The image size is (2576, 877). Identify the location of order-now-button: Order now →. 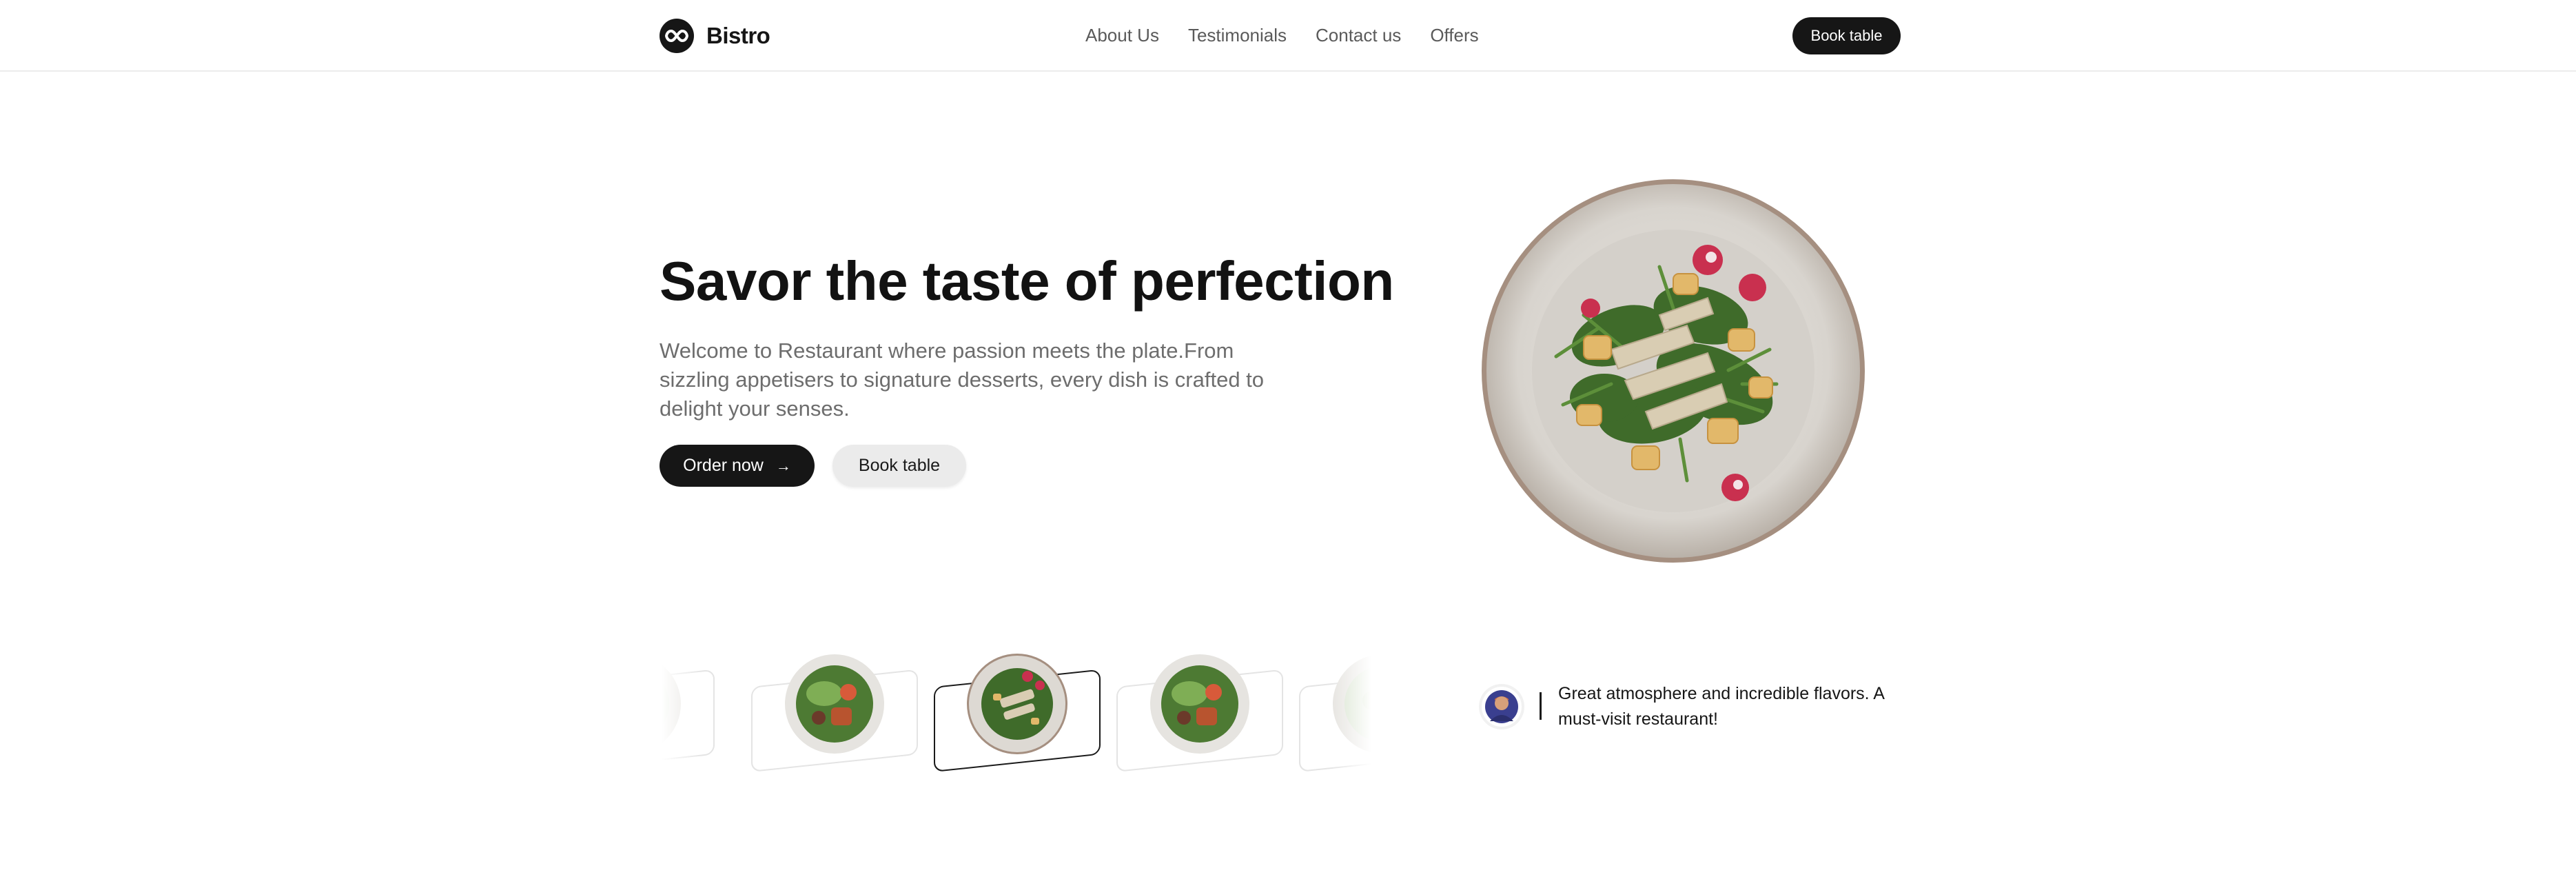
(737, 466).